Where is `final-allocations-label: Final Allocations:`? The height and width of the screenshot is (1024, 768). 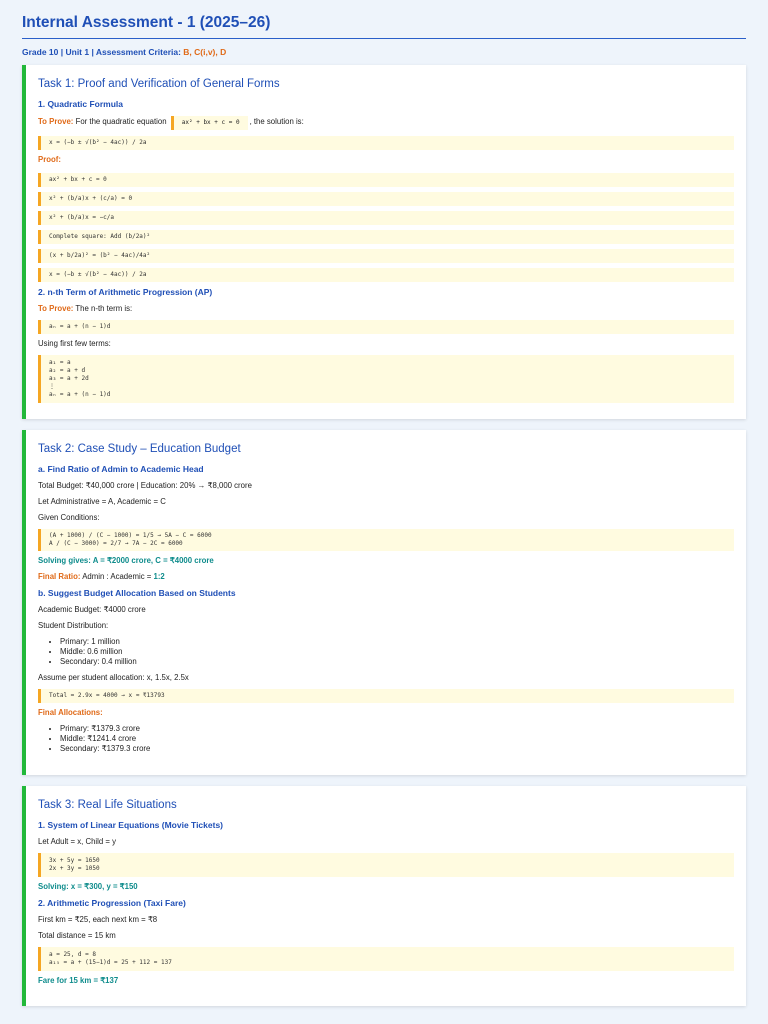 final-allocations-label: Final Allocations: is located at coordinates (70, 712).